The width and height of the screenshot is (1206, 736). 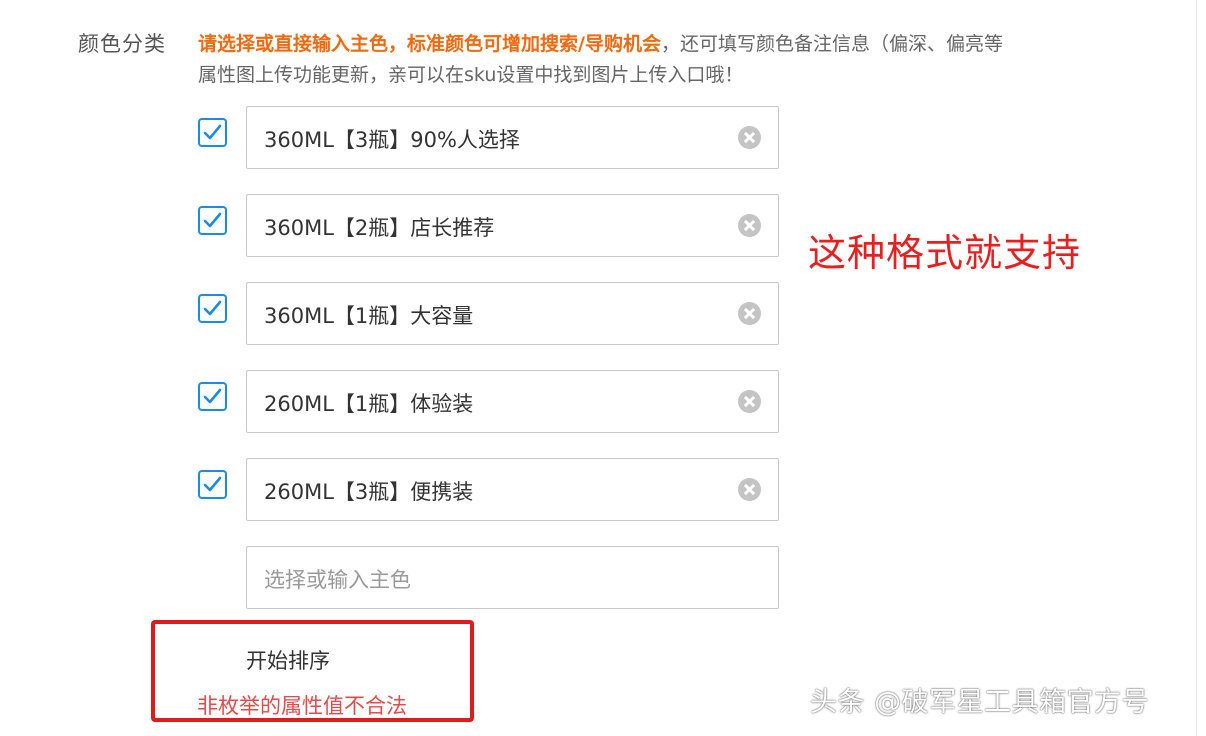 I want to click on option-value: 260ML【3瓶】便携装, so click(x=369, y=492).